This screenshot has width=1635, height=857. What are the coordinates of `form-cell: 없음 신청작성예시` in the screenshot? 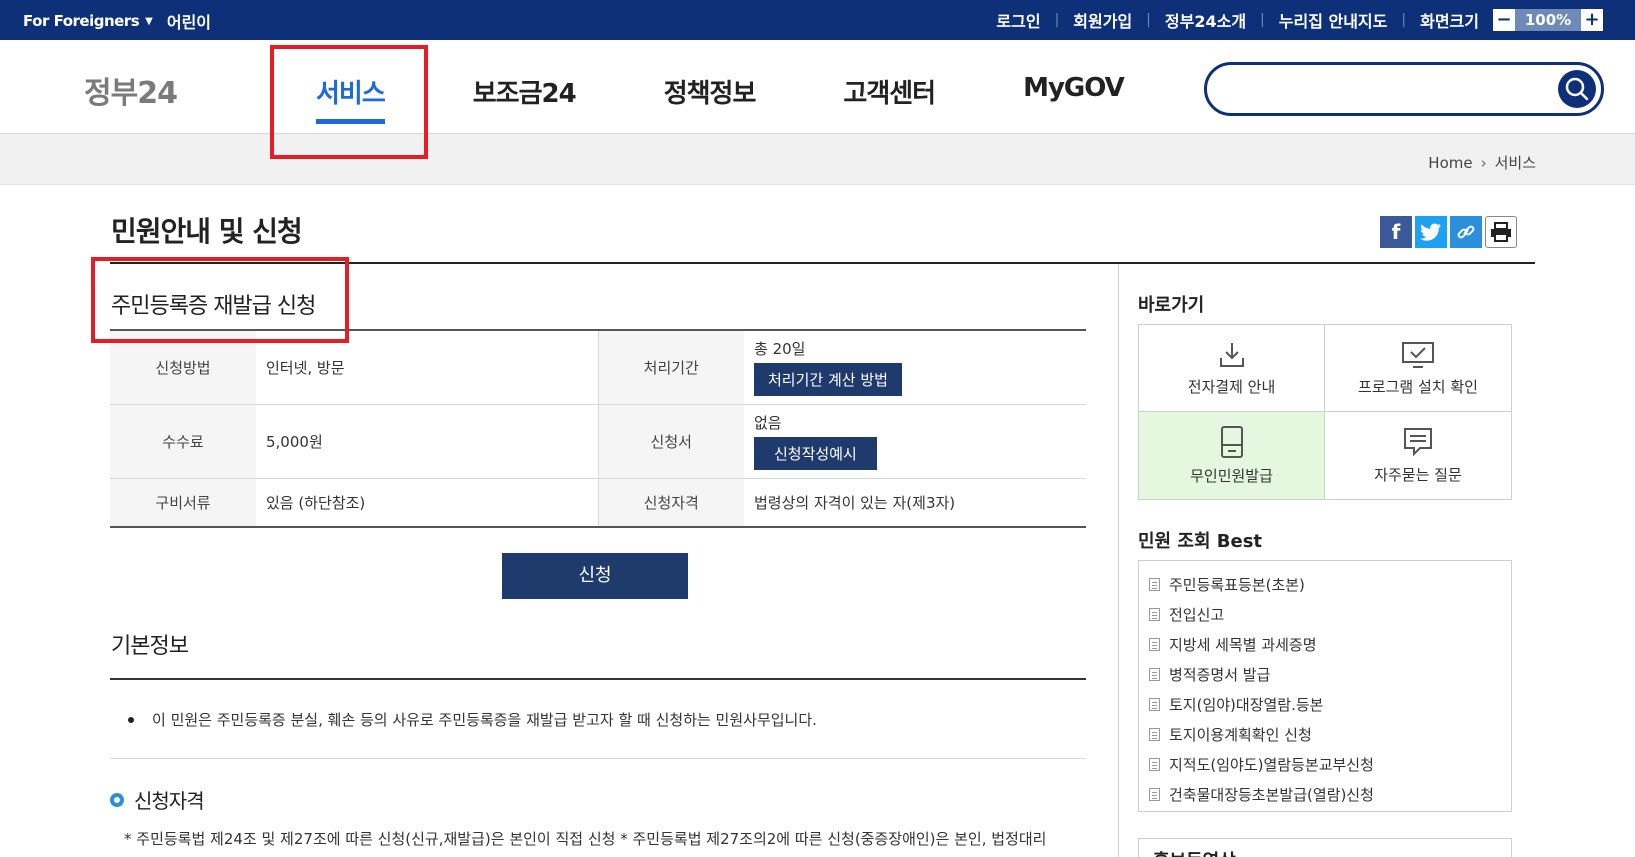 It's located at (915, 441).